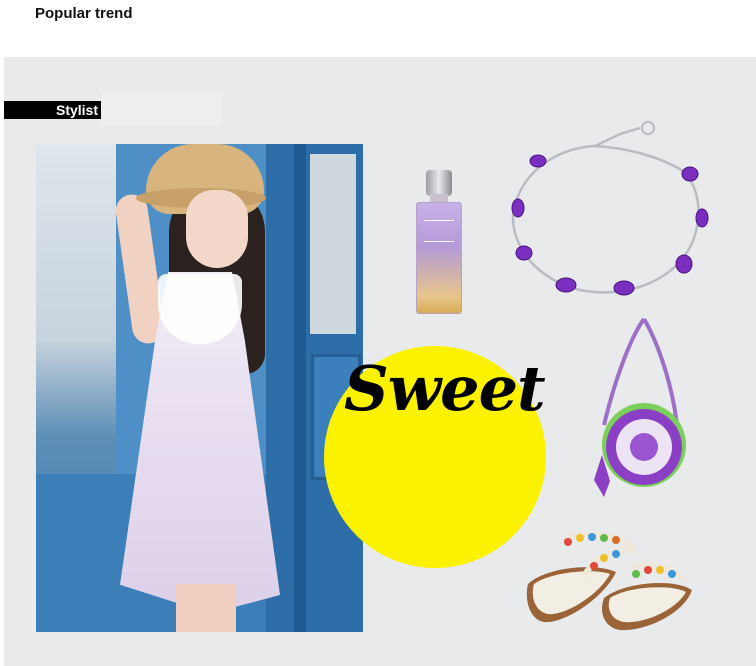  I want to click on photo-door-frame, so click(300, 388).